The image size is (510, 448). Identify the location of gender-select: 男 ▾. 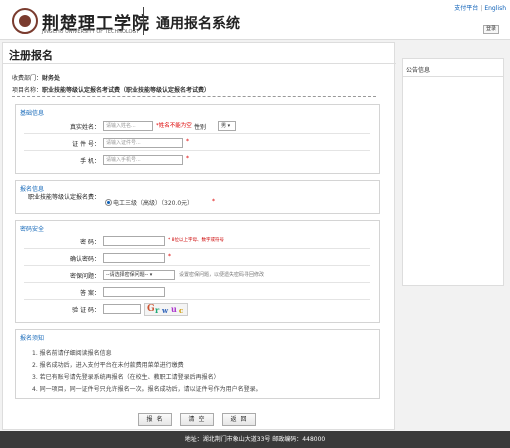
(227, 126).